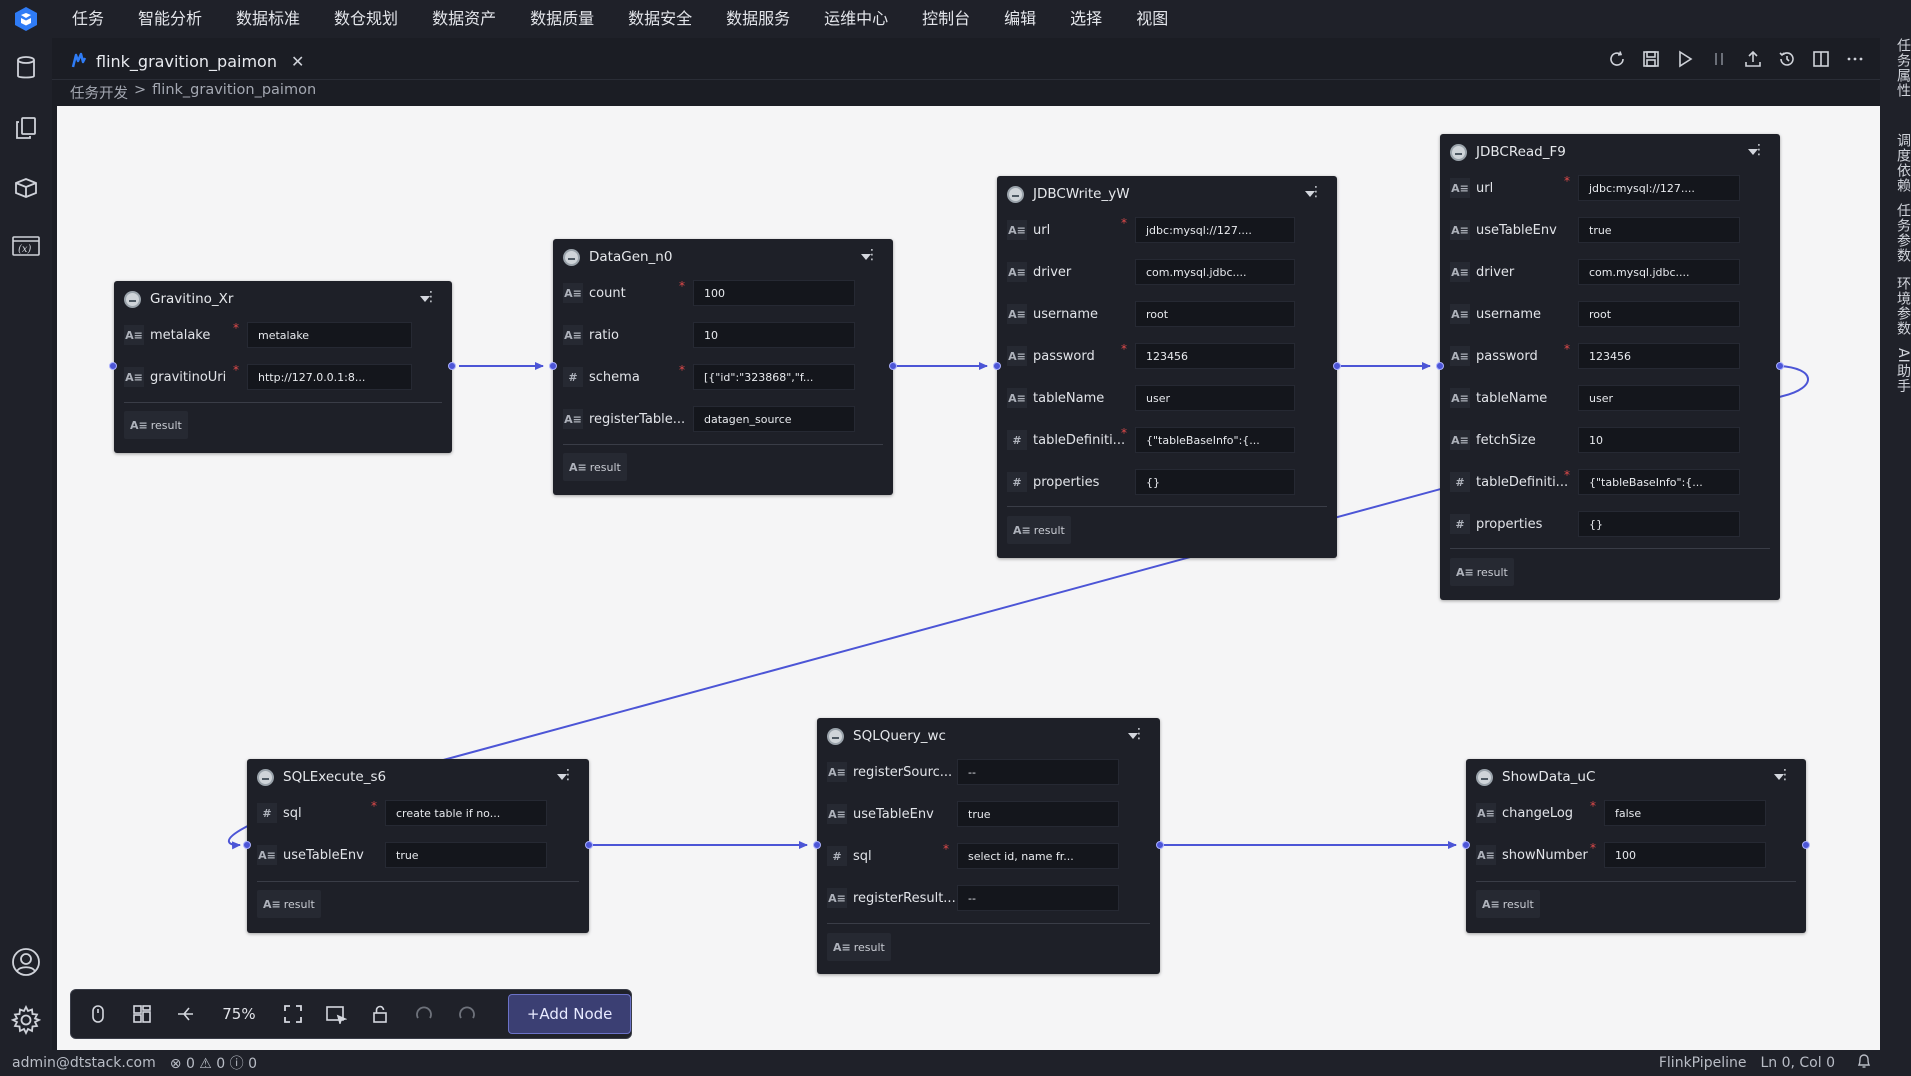  I want to click on status-user: admin@dtstack.com, so click(84, 1063).